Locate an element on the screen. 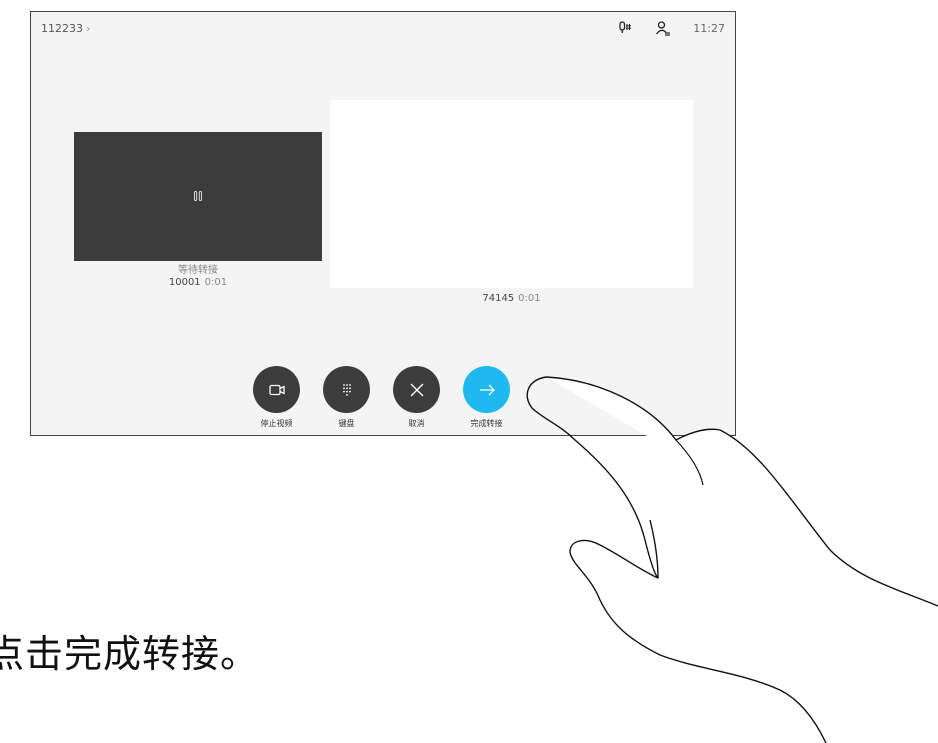  call-id-label: 112233 is located at coordinates (62, 28).